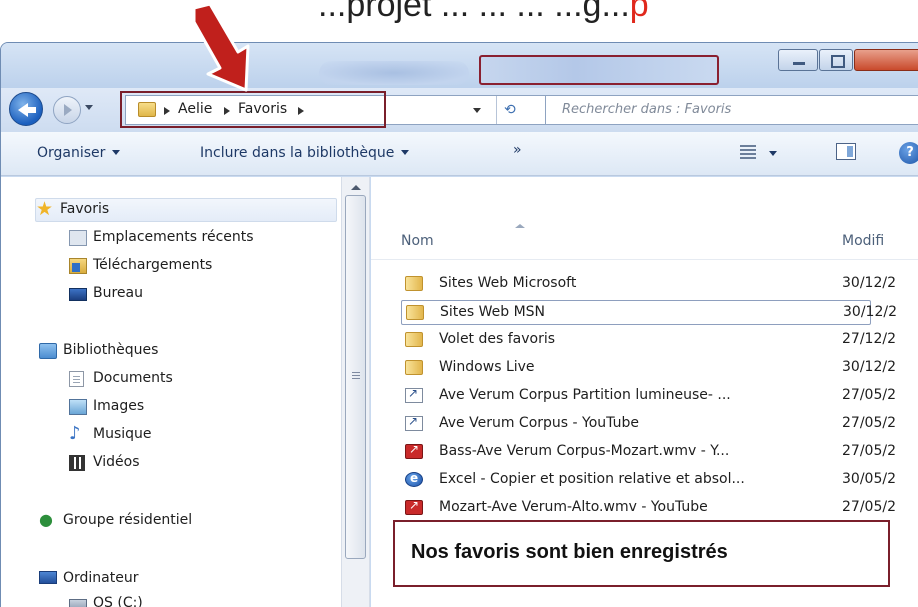 Image resolution: width=918 pixels, height=607 pixels. I want to click on file-date: 27/12/2, so click(869, 339).